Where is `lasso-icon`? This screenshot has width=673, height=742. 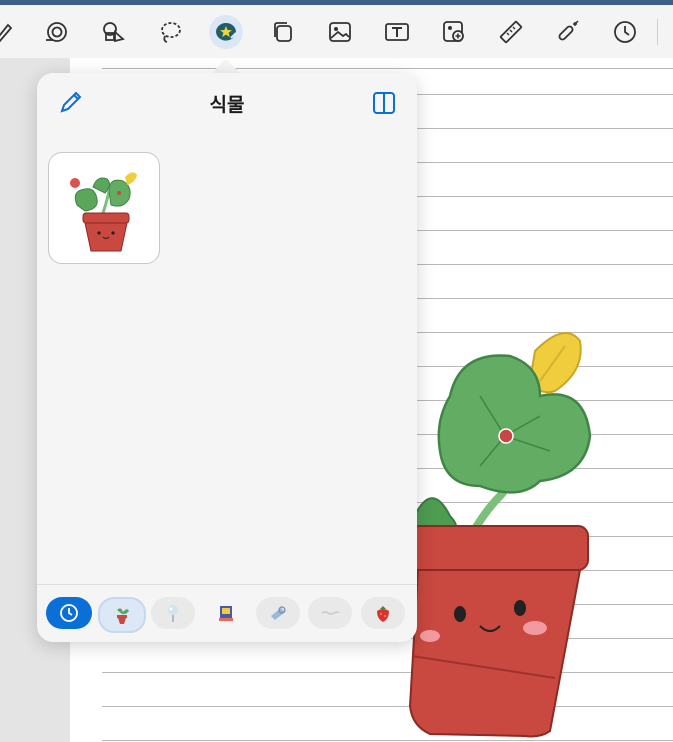
lasso-icon is located at coordinates (171, 32).